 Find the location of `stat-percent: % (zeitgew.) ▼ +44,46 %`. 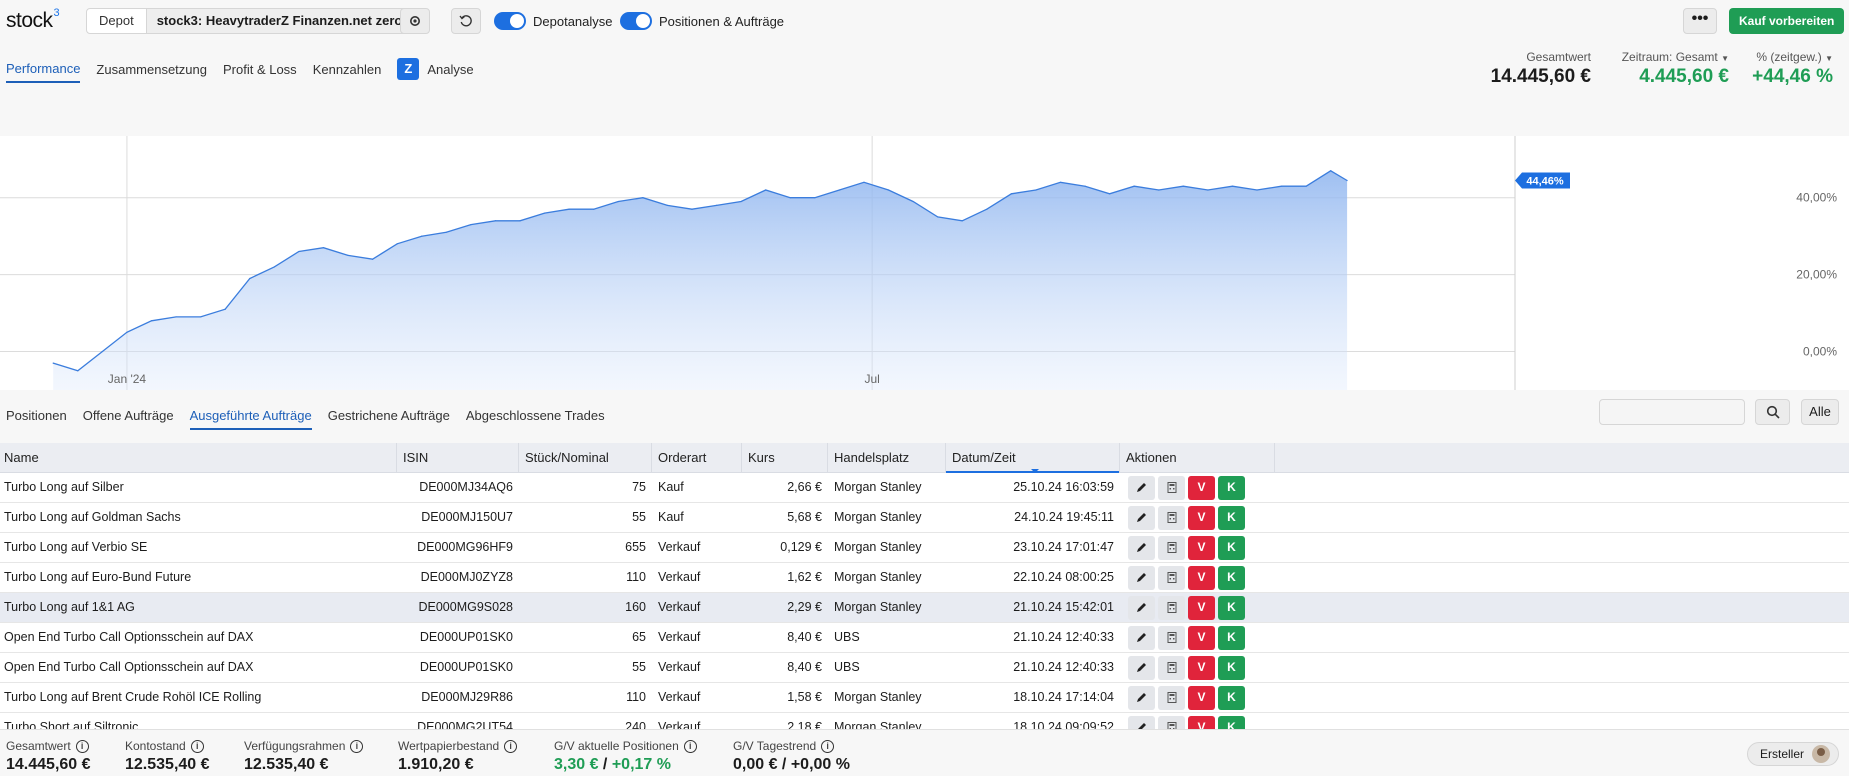

stat-percent: % (zeitgew.) ▼ +44,46 % is located at coordinates (1792, 69).